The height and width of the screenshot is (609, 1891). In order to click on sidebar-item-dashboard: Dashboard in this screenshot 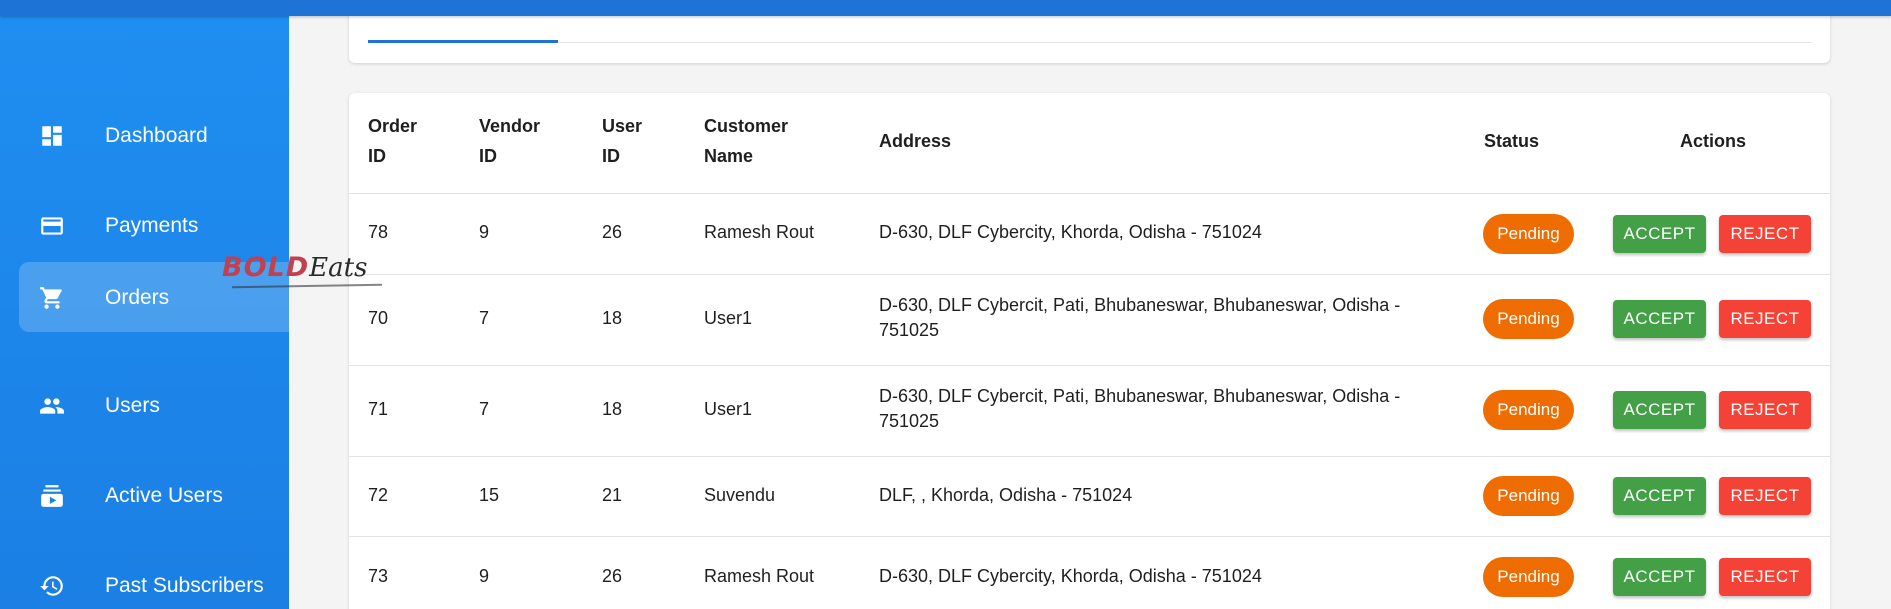, I will do `click(154, 135)`.